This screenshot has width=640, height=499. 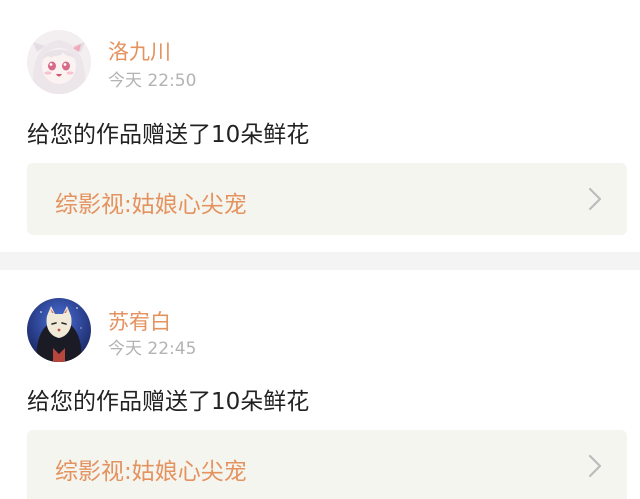 What do you see at coordinates (139, 321) in the screenshot?
I see `username: 苏宥白` at bounding box center [139, 321].